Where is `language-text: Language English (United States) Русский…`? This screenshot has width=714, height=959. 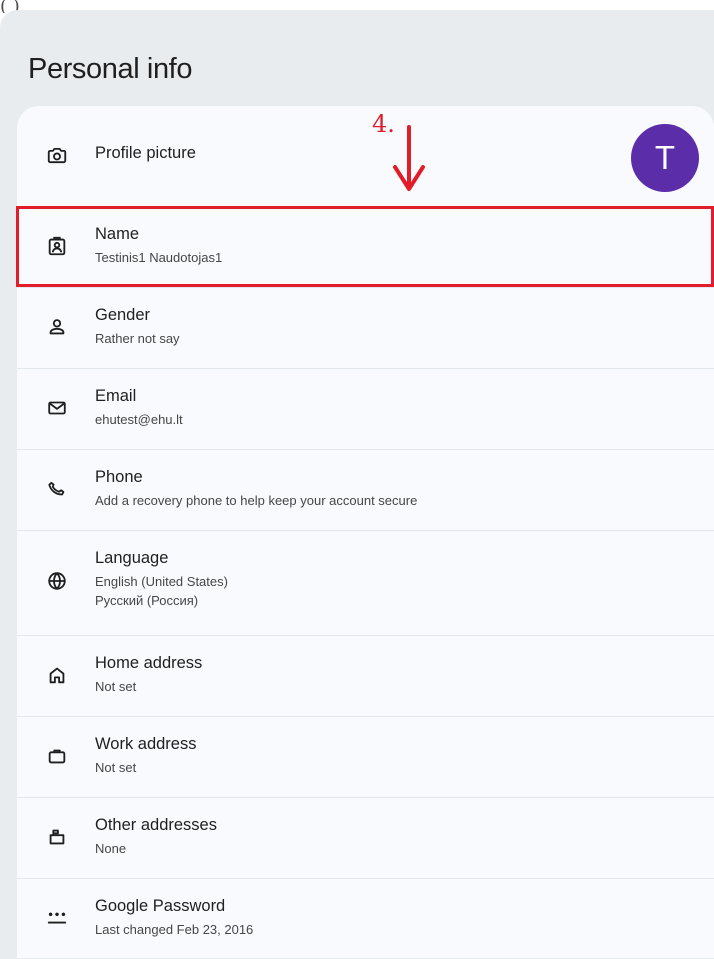 language-text: Language English (United States) Русский… is located at coordinates (394, 579).